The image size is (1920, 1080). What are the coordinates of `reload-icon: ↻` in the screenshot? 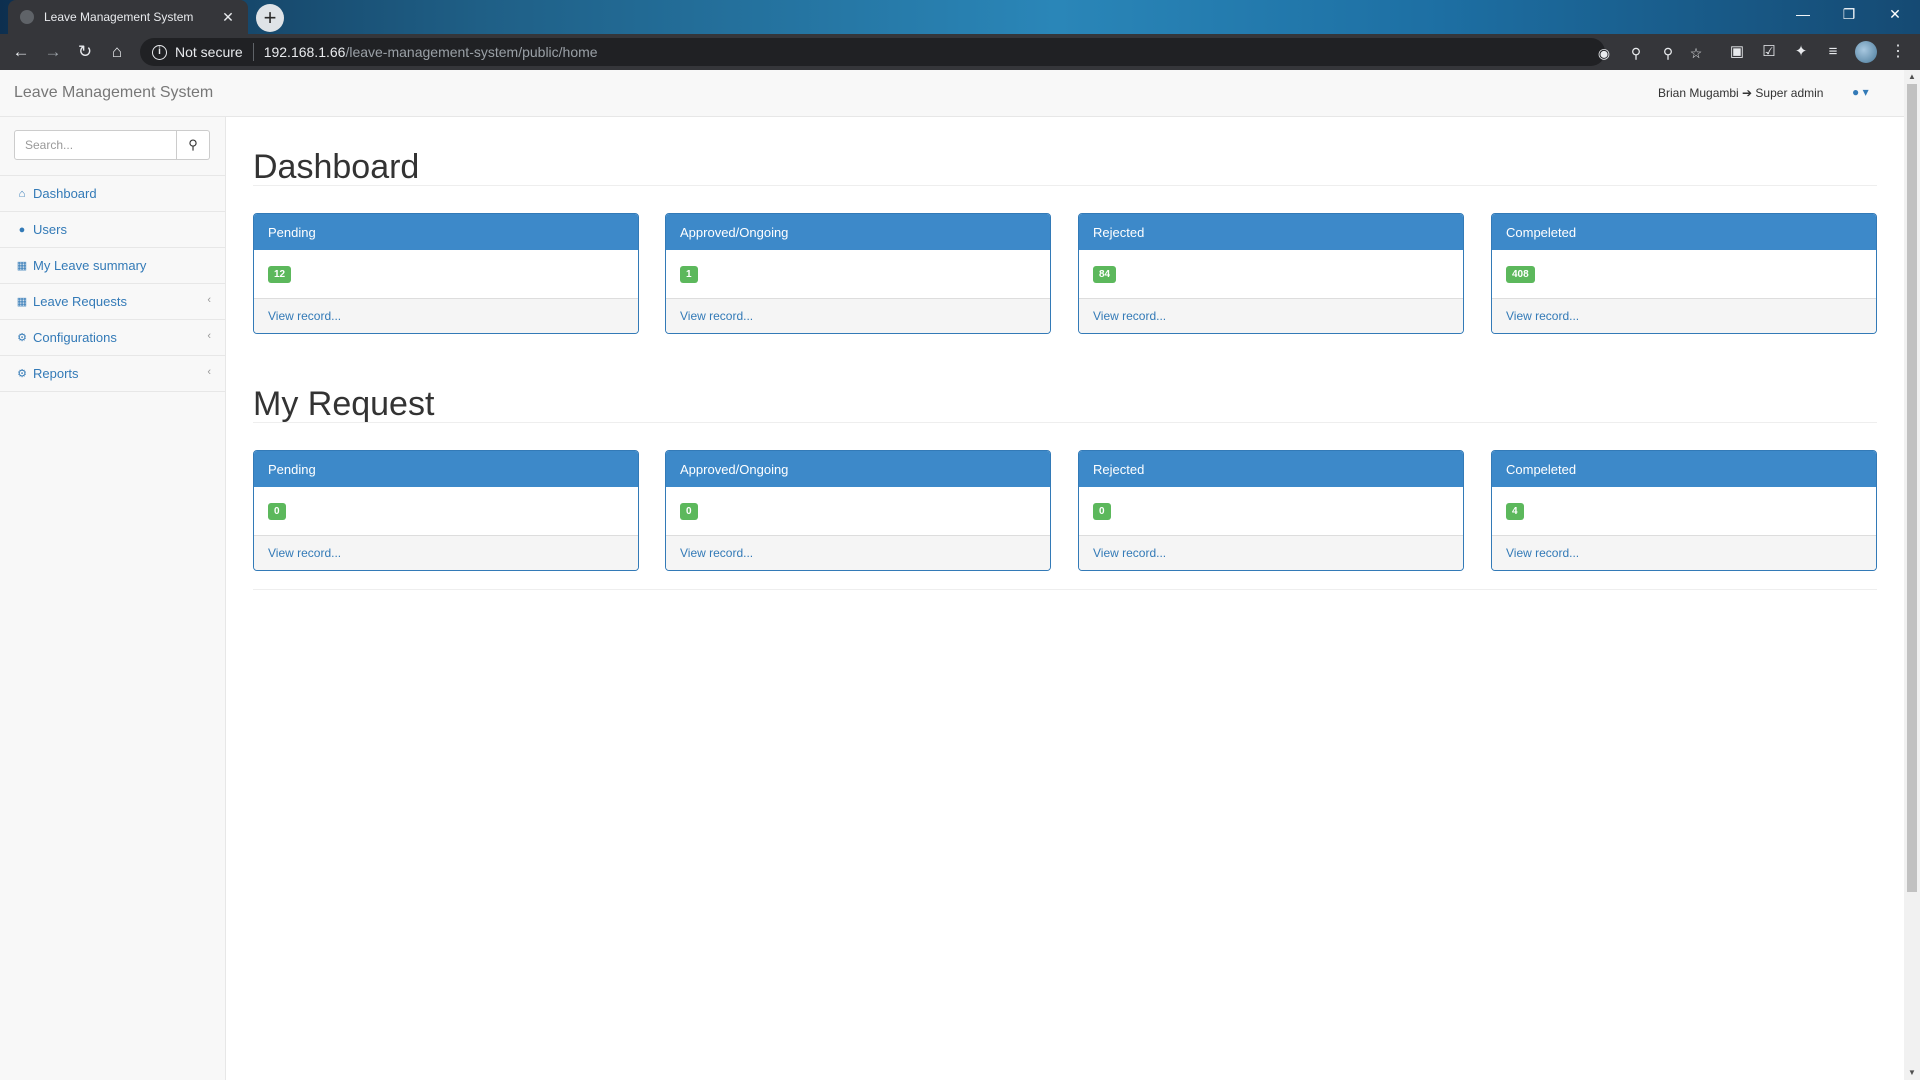 It's located at (85, 52).